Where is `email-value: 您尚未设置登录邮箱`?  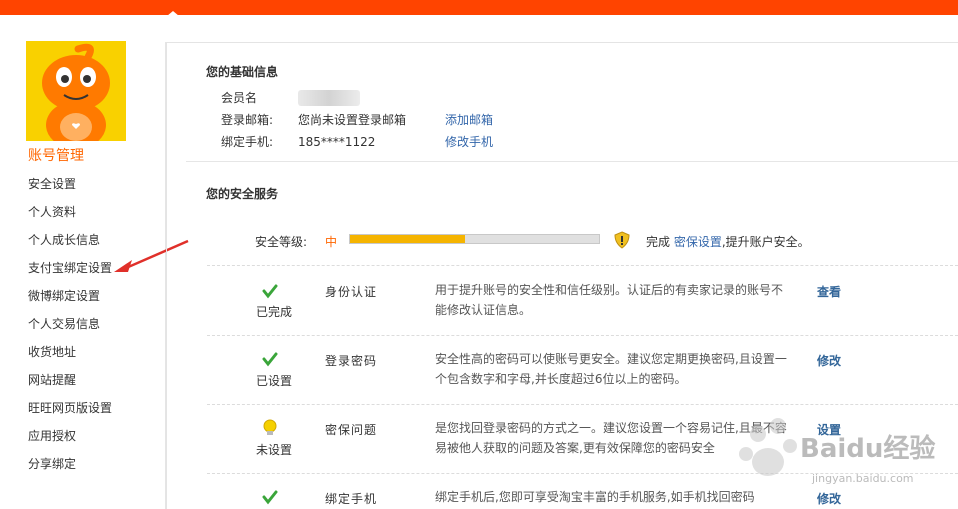 email-value: 您尚未设置登录邮箱 is located at coordinates (352, 120).